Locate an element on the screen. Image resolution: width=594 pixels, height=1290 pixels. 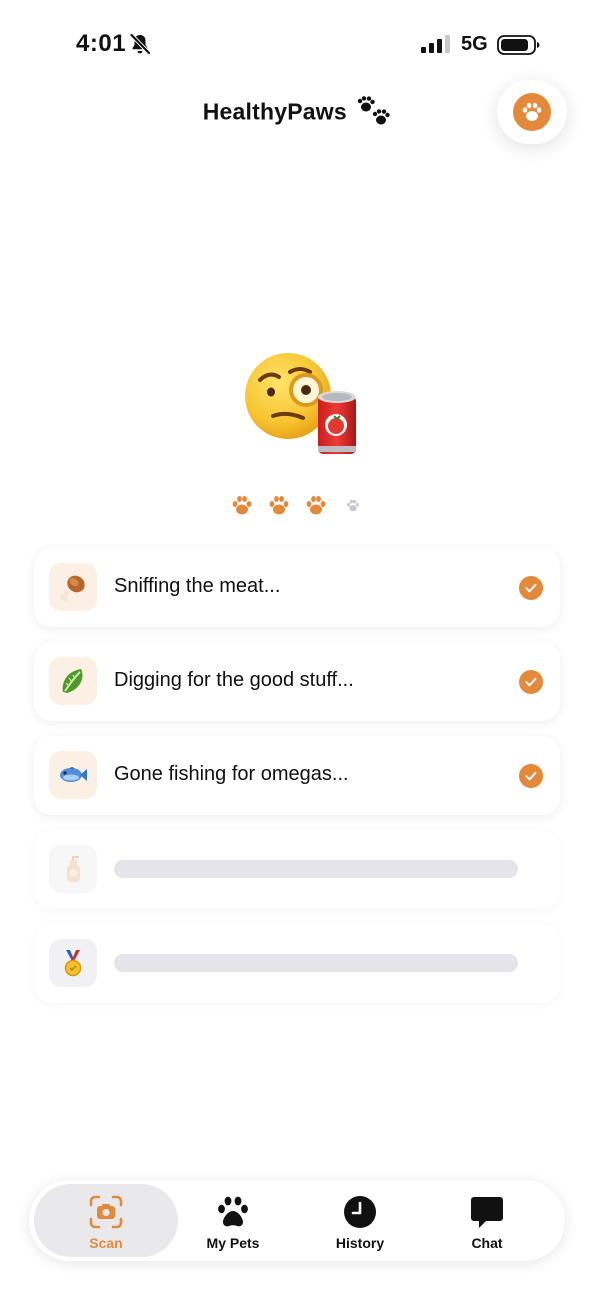
progress-indicator is located at coordinates (295, 505).